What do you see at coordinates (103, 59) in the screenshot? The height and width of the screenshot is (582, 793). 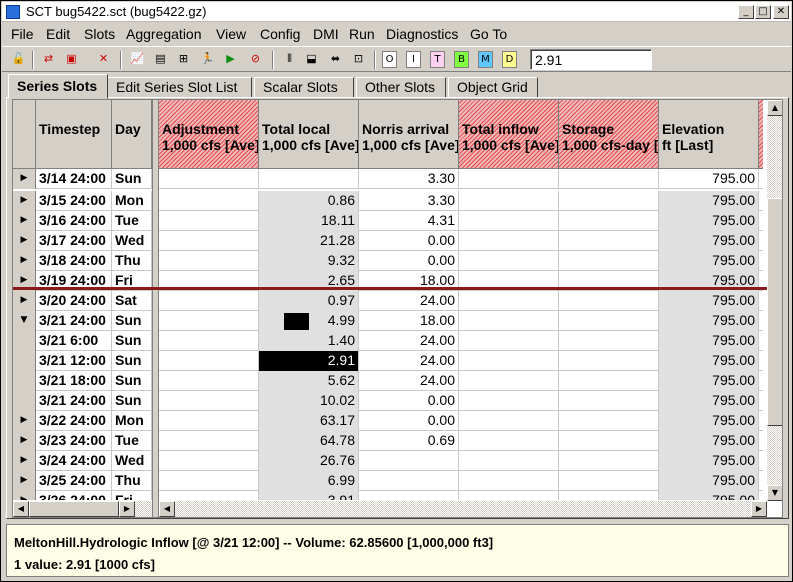 I see `delete-icon: ✕` at bounding box center [103, 59].